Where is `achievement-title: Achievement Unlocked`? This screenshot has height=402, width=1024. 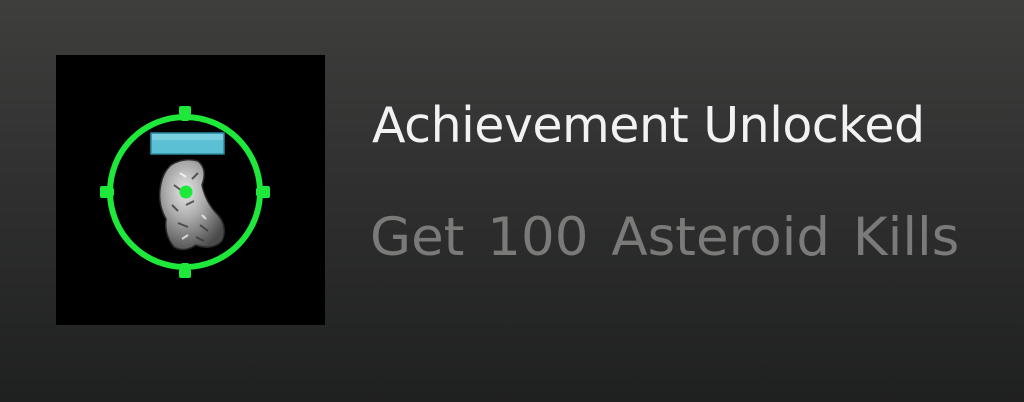
achievement-title: Achievement Unlocked is located at coordinates (648, 125).